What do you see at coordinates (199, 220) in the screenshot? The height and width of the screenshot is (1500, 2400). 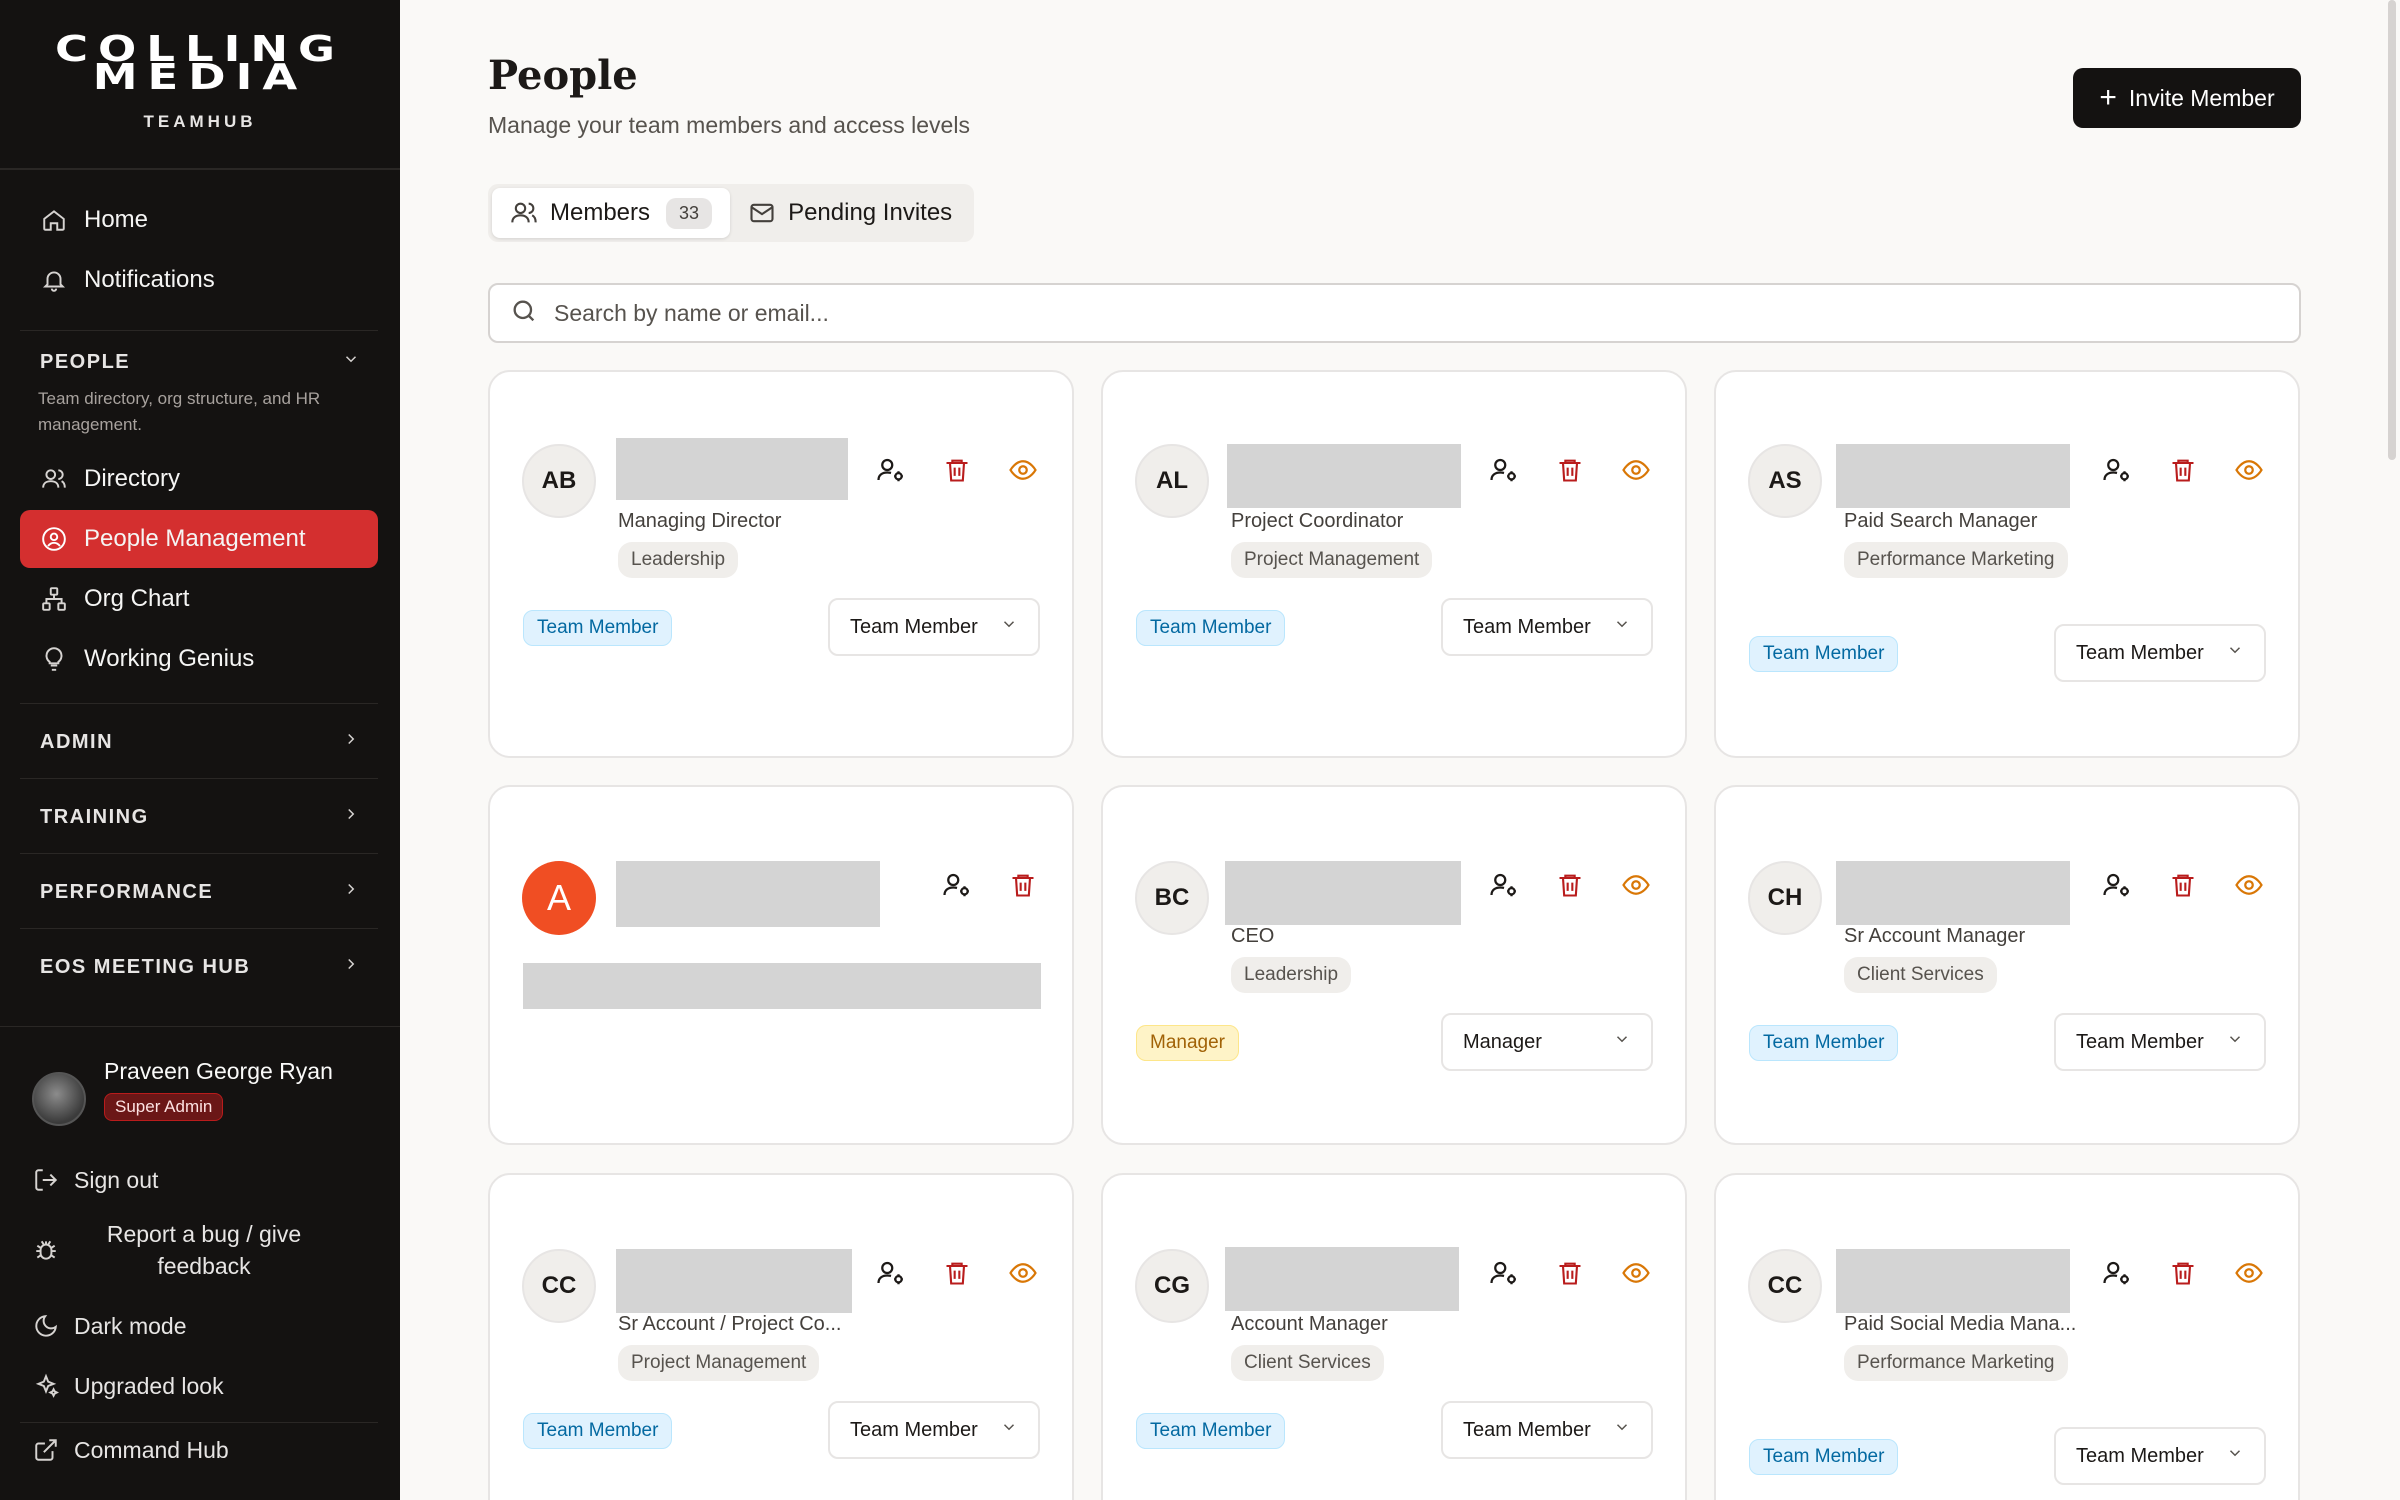 I see `nav-home: Home` at bounding box center [199, 220].